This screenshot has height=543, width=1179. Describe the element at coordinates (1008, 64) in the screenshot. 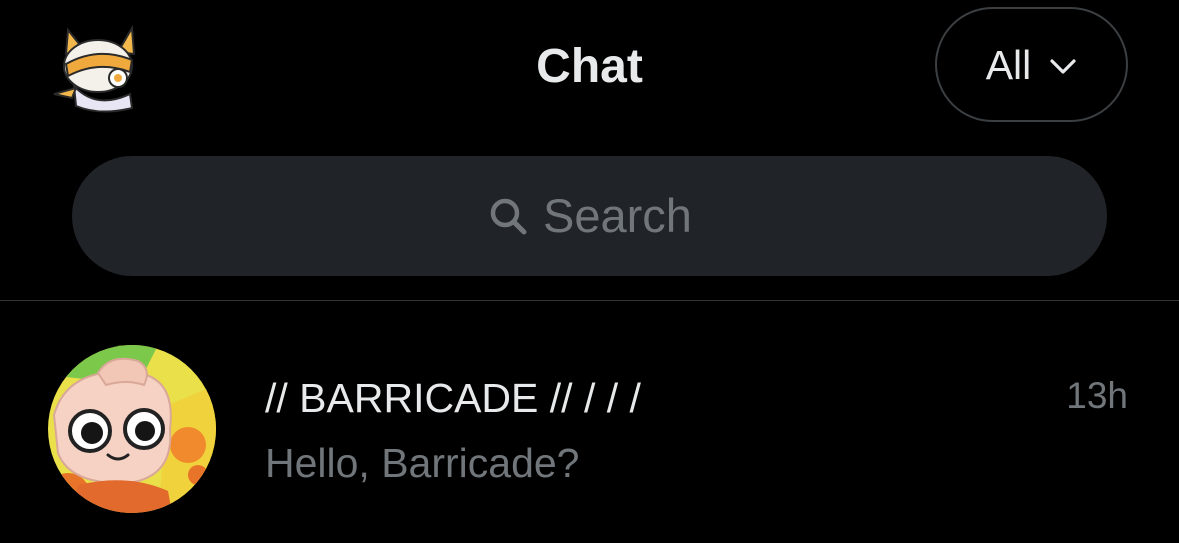

I see `filter-label: All` at that location.